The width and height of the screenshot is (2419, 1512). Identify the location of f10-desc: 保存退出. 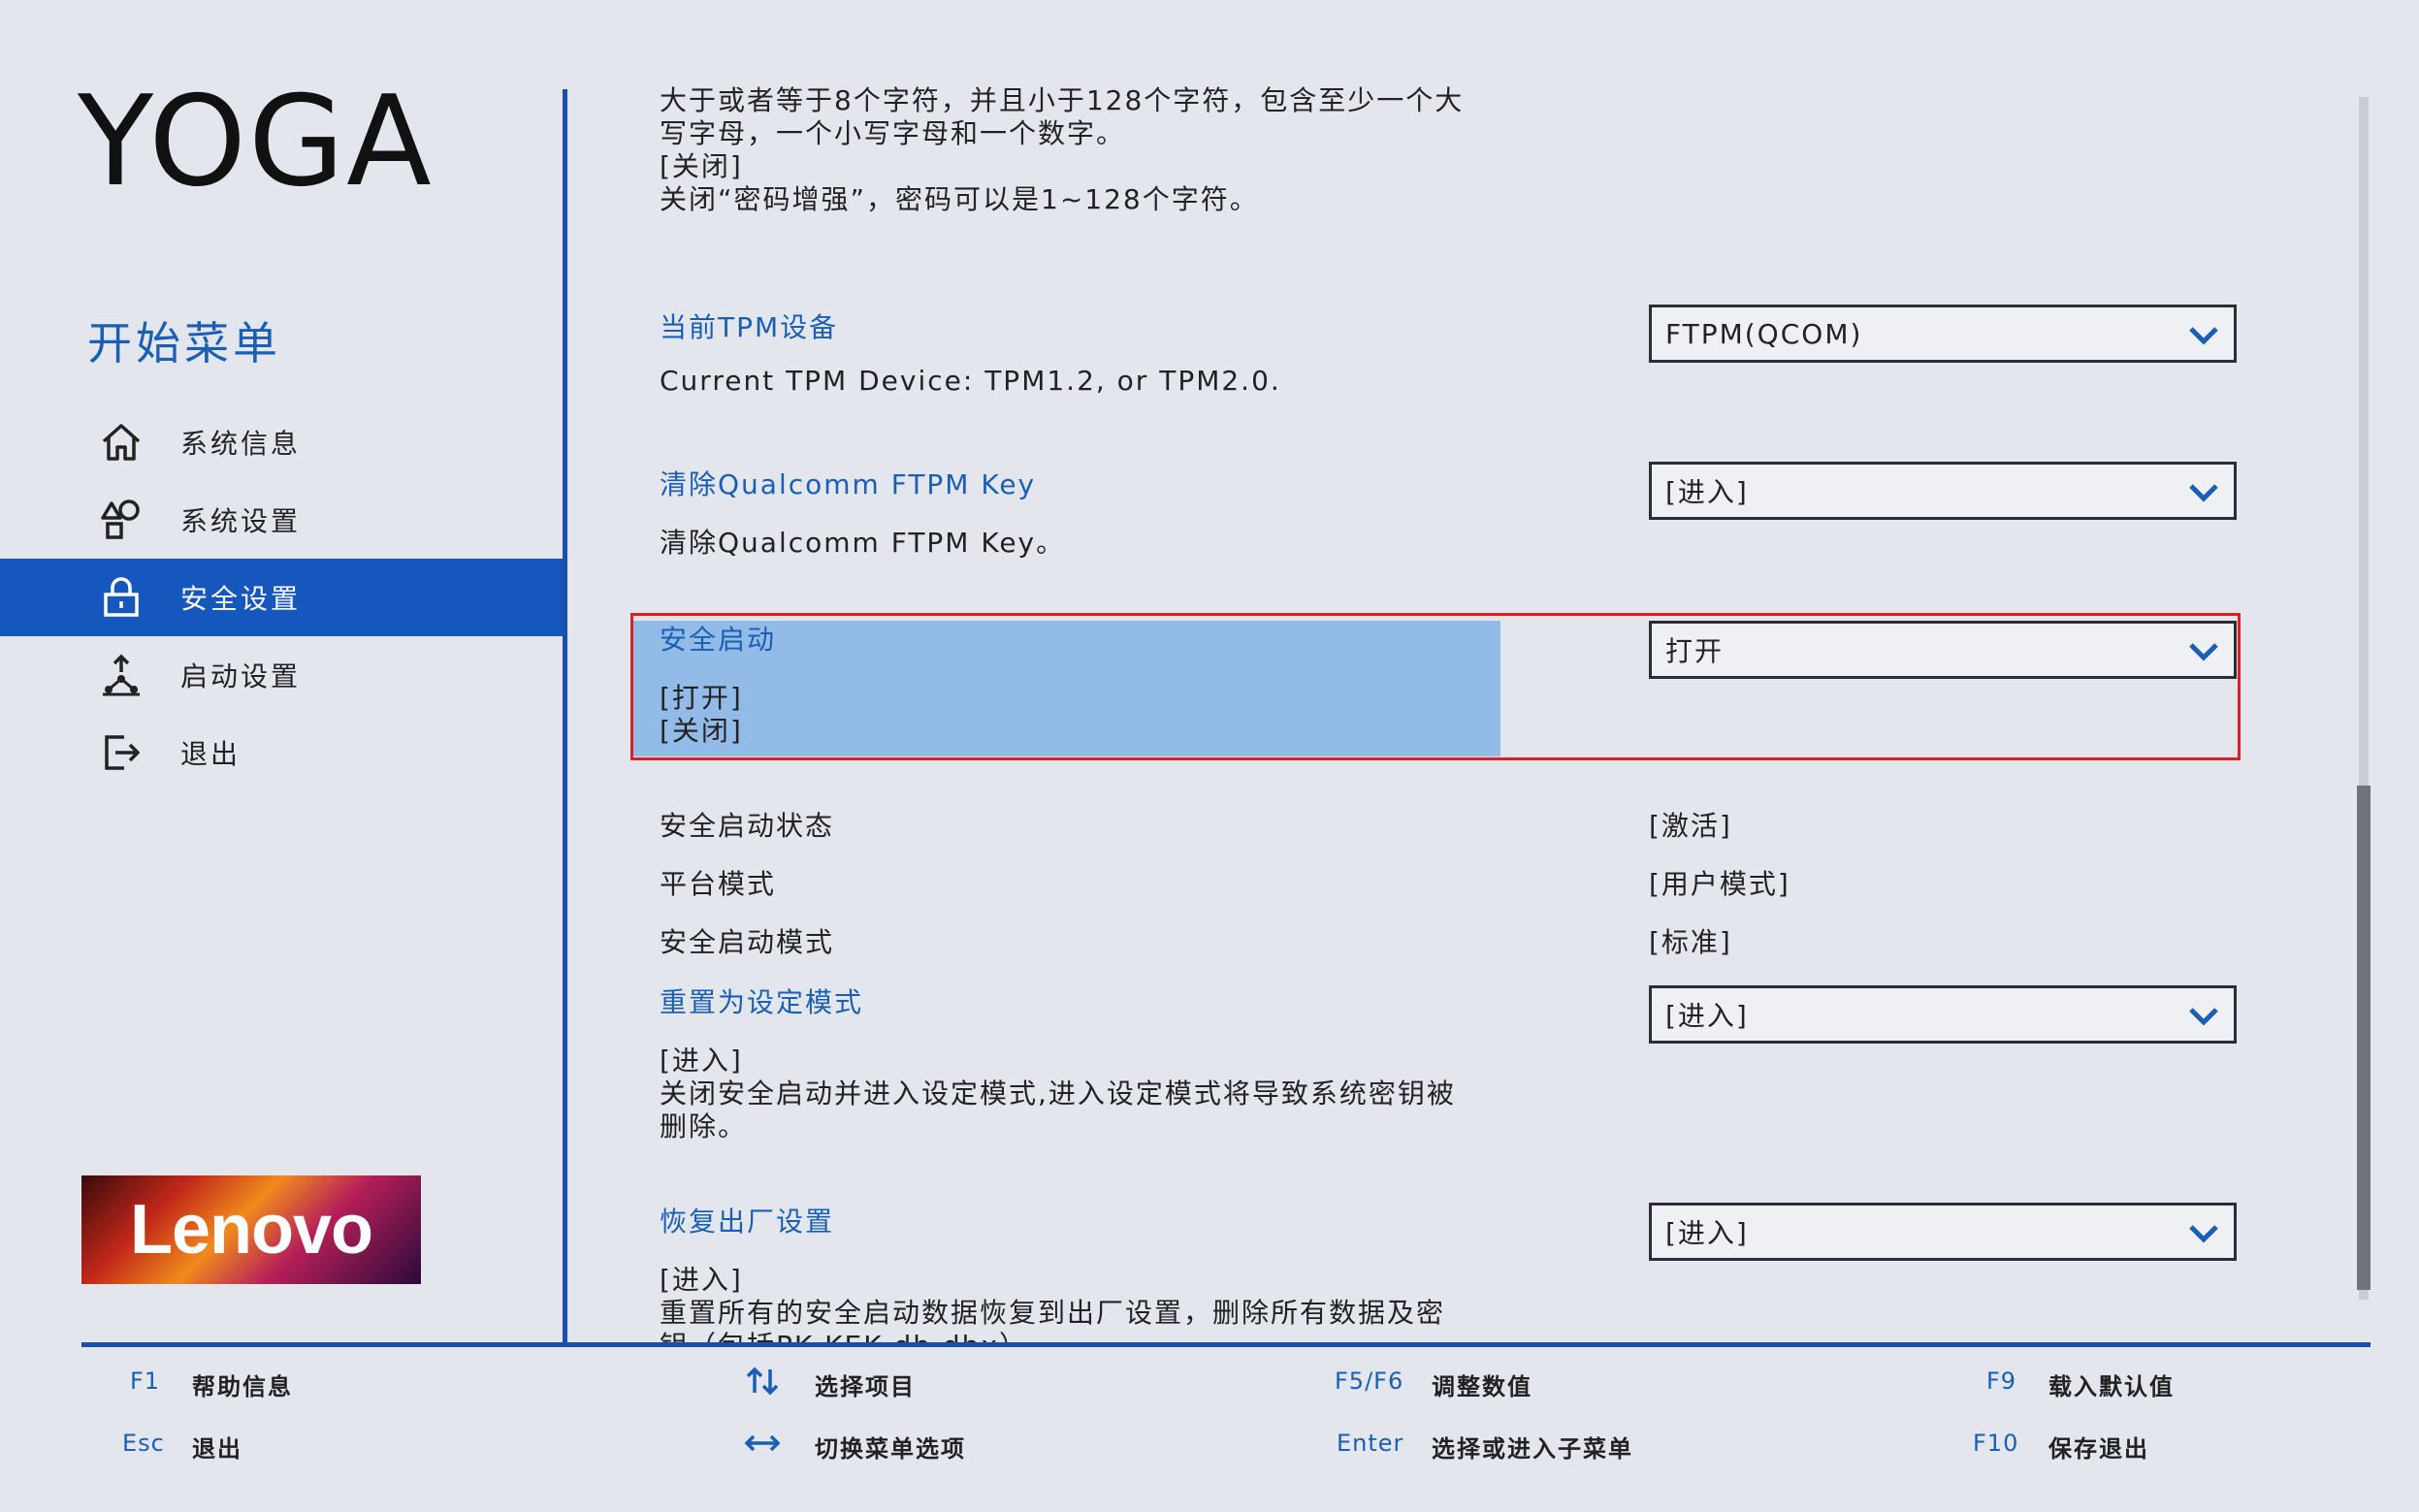
(2098, 1449).